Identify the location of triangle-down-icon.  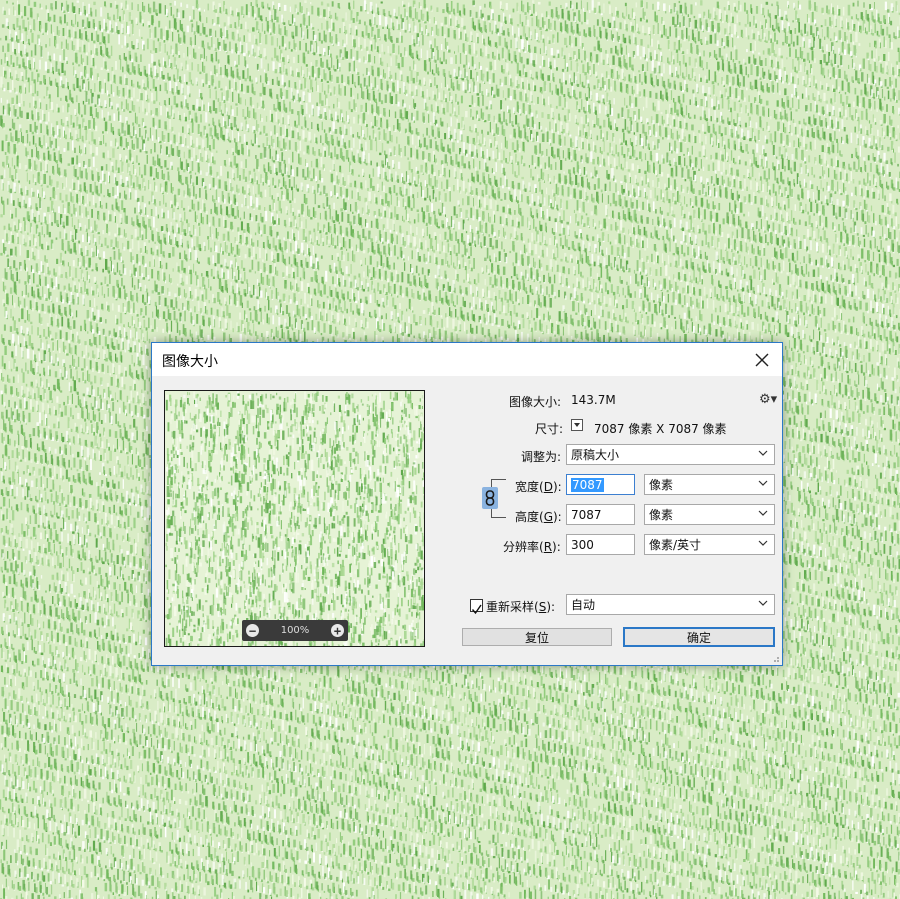
(577, 425).